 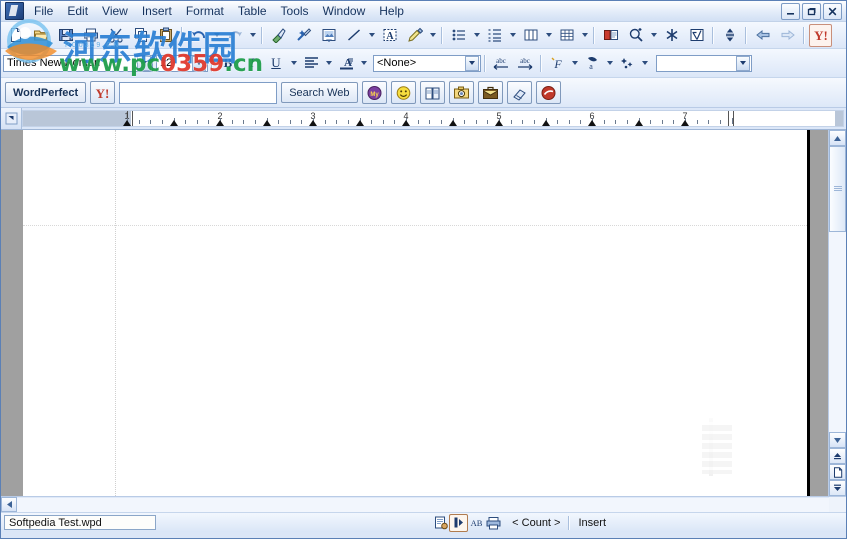 What do you see at coordinates (328, 63) in the screenshot?
I see `justification-dropdown-arrow-icon` at bounding box center [328, 63].